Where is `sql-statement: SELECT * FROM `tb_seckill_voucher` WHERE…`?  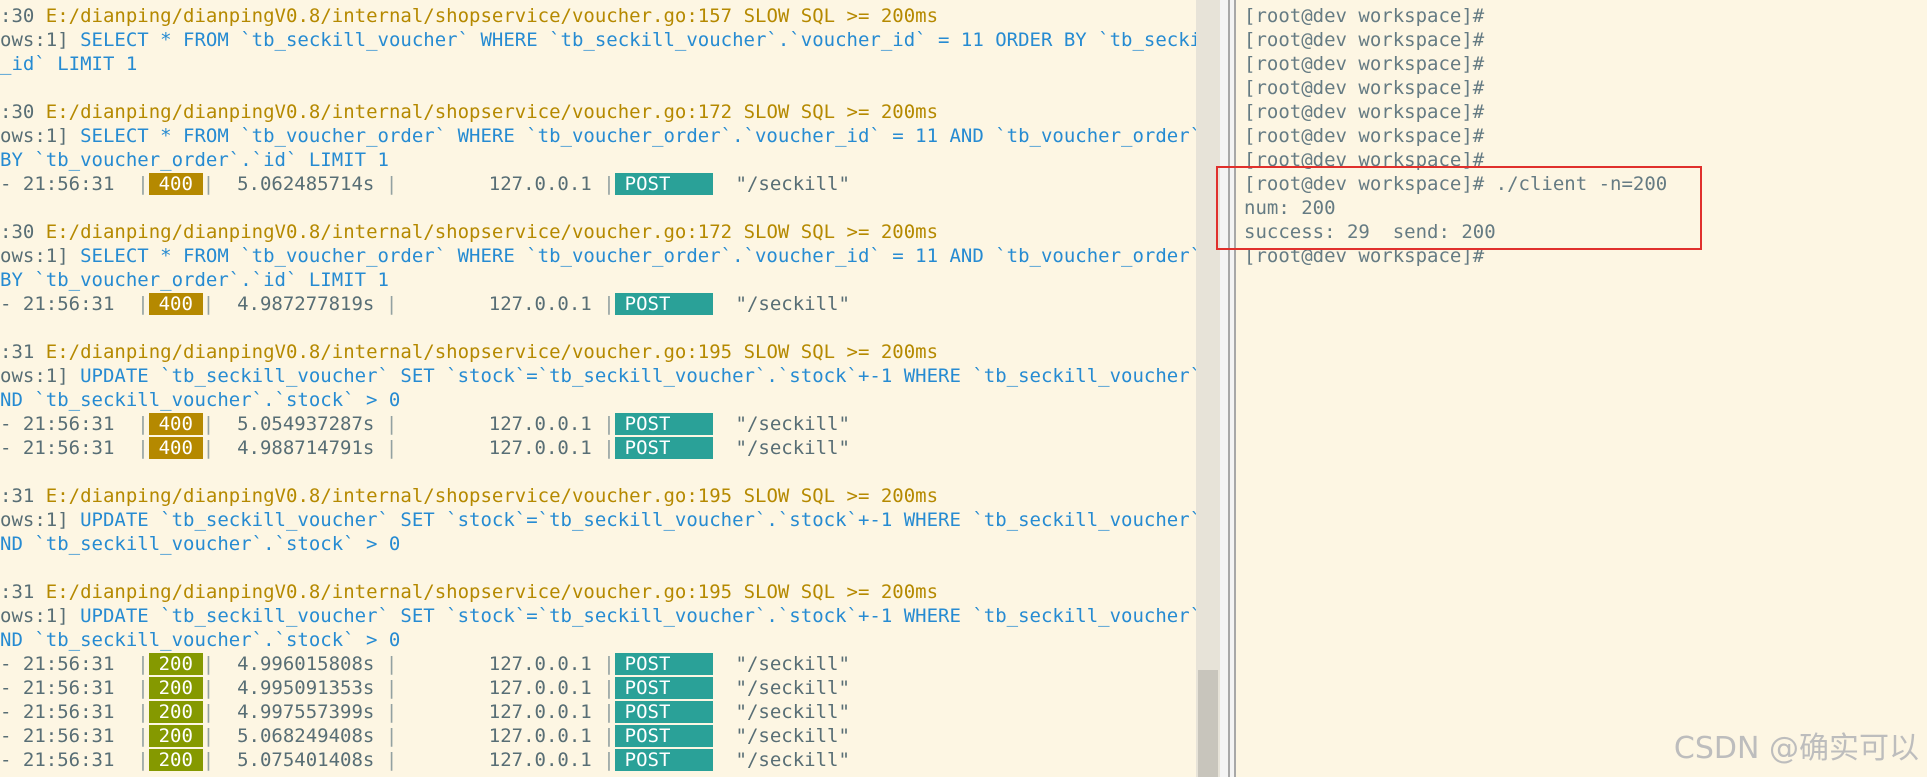 sql-statement: SELECT * FROM `tb_seckill_voucher` WHERE… is located at coordinates (638, 40).